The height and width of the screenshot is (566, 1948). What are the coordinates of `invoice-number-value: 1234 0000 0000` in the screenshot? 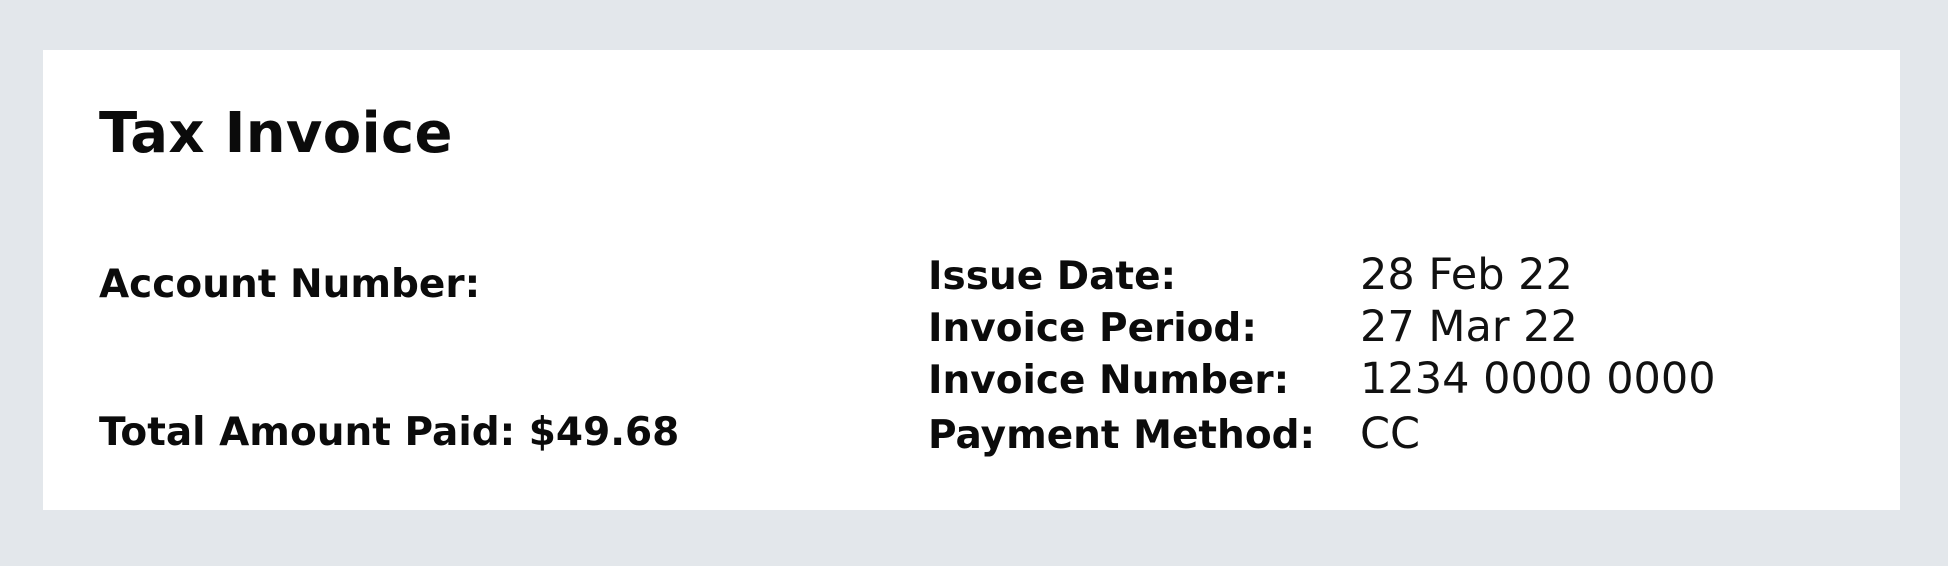 It's located at (1538, 379).